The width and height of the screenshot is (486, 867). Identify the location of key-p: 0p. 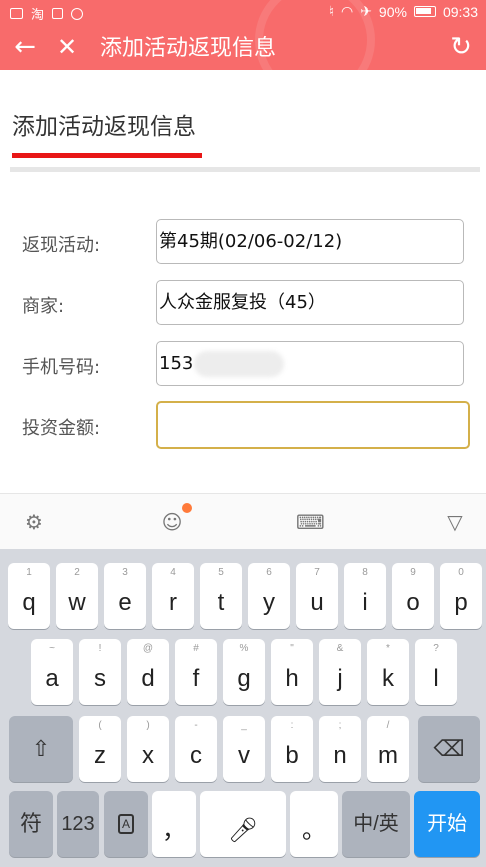
(461, 596).